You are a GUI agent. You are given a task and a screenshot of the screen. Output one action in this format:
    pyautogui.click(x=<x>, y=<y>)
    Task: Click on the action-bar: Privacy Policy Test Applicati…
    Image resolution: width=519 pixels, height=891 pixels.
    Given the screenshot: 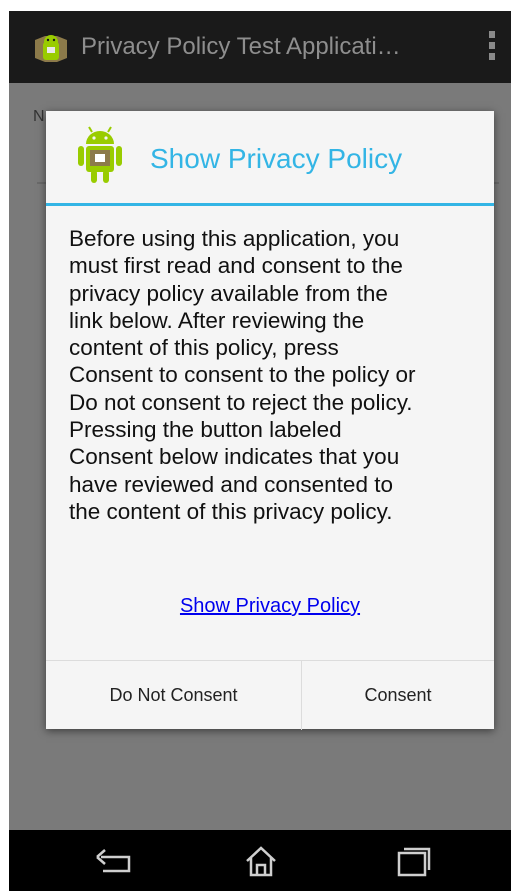 What is the action you would take?
    pyautogui.click(x=260, y=47)
    